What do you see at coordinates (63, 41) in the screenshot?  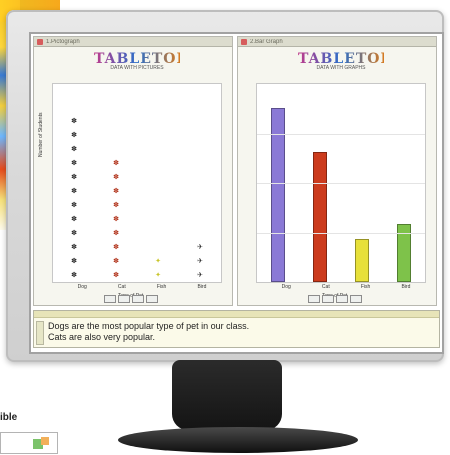 I see `left-pane-title: 1.Pictograph` at bounding box center [63, 41].